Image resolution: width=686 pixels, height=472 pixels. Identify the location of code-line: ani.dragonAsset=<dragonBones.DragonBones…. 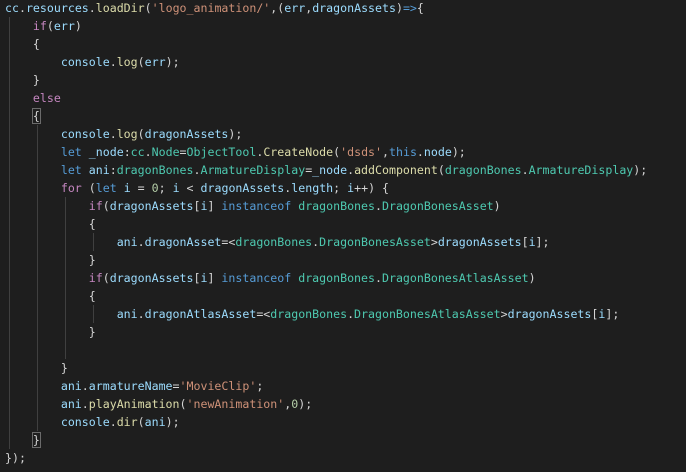
(326, 242).